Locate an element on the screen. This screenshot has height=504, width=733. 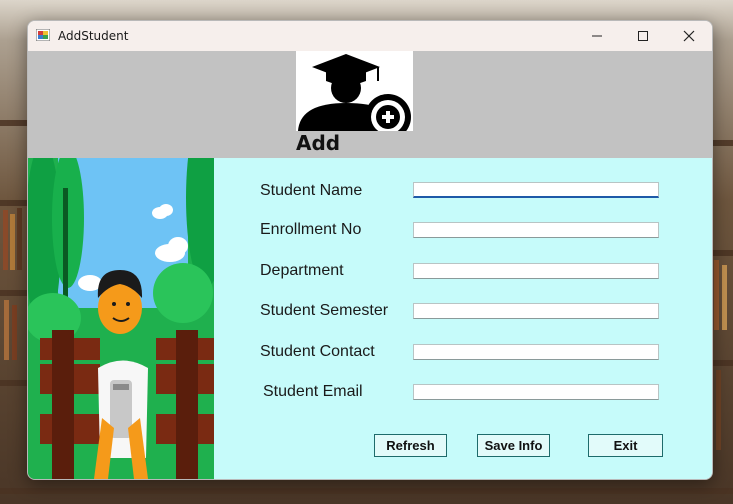
maximize-button is located at coordinates (643, 36).